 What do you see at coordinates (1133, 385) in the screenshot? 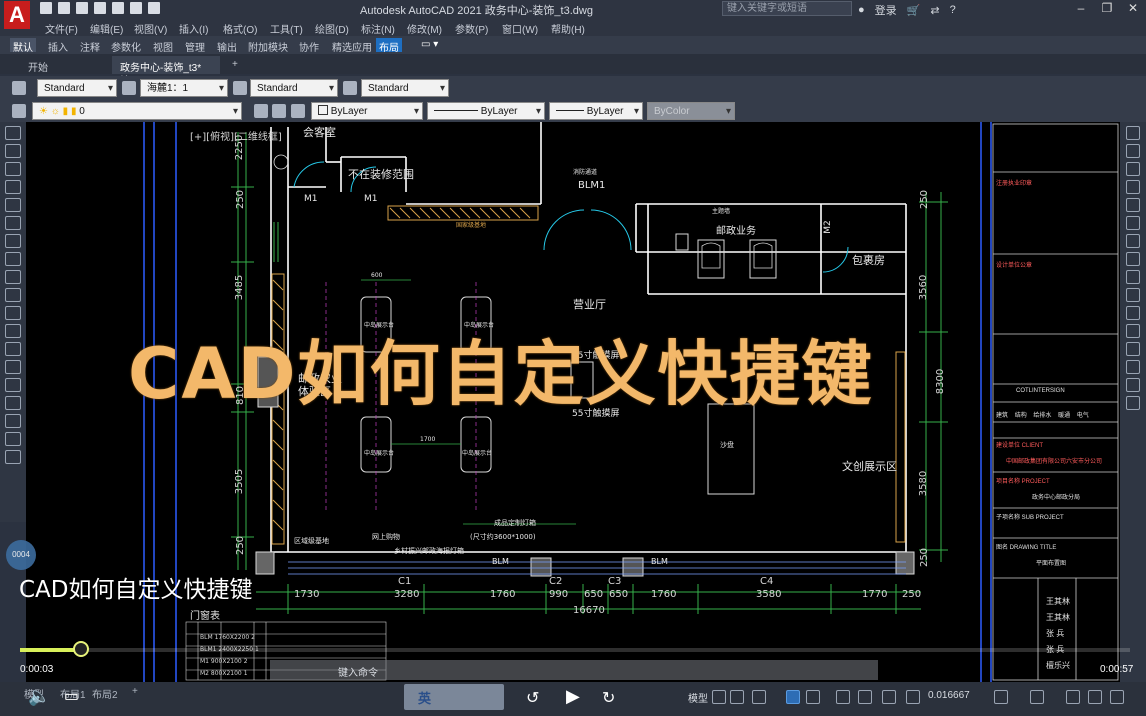
I see `fillet-icon` at bounding box center [1133, 385].